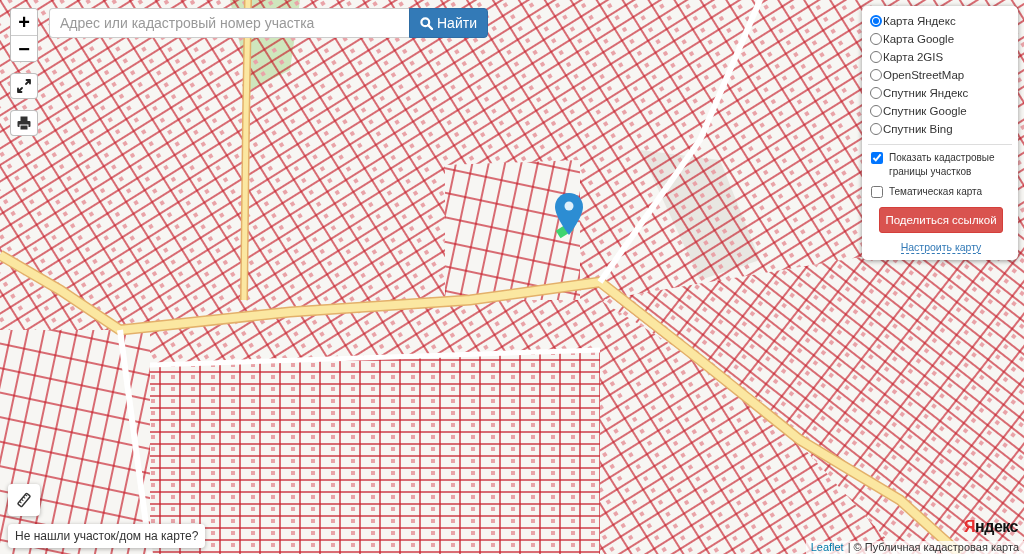 This screenshot has width=1024, height=554. Describe the element at coordinates (918, 129) in the screenshot. I see `layer-option-label: Спутник Bing` at that location.